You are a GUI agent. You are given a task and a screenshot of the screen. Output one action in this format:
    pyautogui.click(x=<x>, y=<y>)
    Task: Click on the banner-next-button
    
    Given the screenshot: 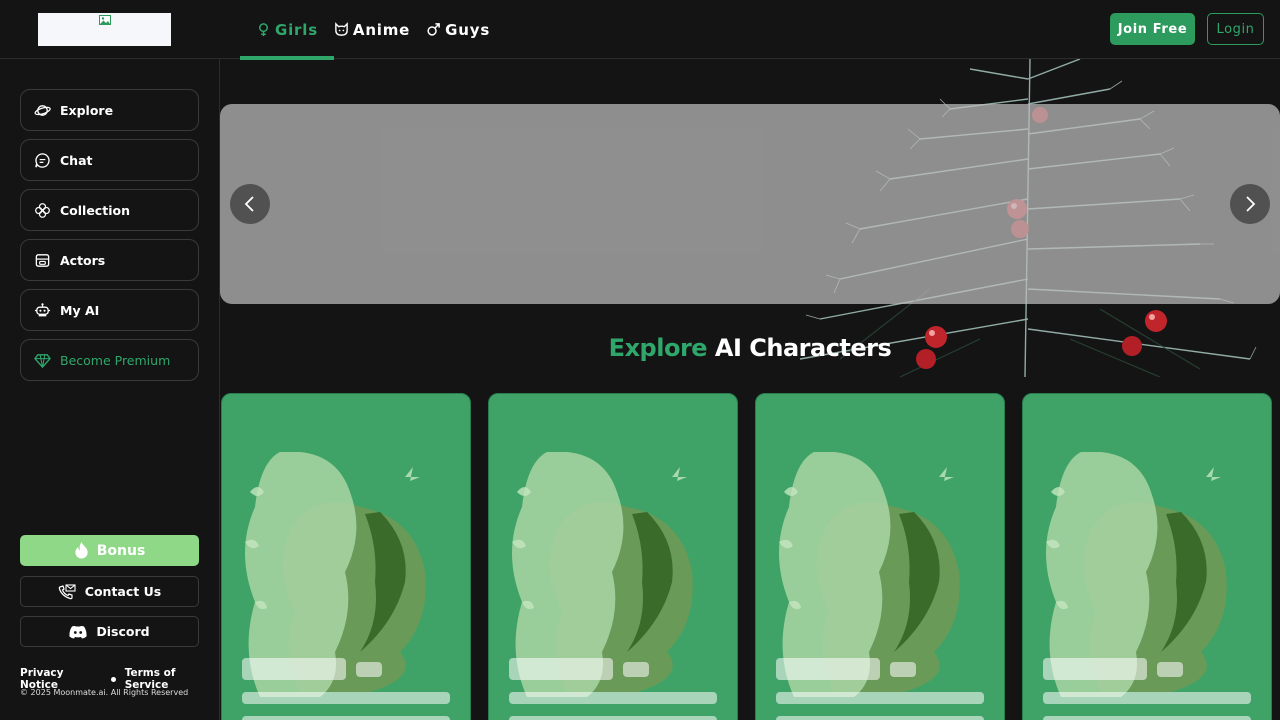 What is the action you would take?
    pyautogui.click(x=1250, y=204)
    